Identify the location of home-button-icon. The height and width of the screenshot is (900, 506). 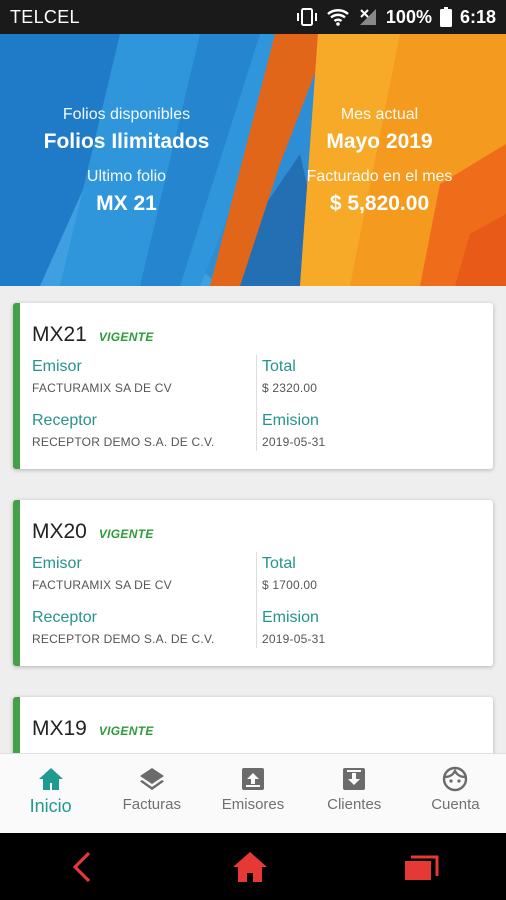
(250, 867).